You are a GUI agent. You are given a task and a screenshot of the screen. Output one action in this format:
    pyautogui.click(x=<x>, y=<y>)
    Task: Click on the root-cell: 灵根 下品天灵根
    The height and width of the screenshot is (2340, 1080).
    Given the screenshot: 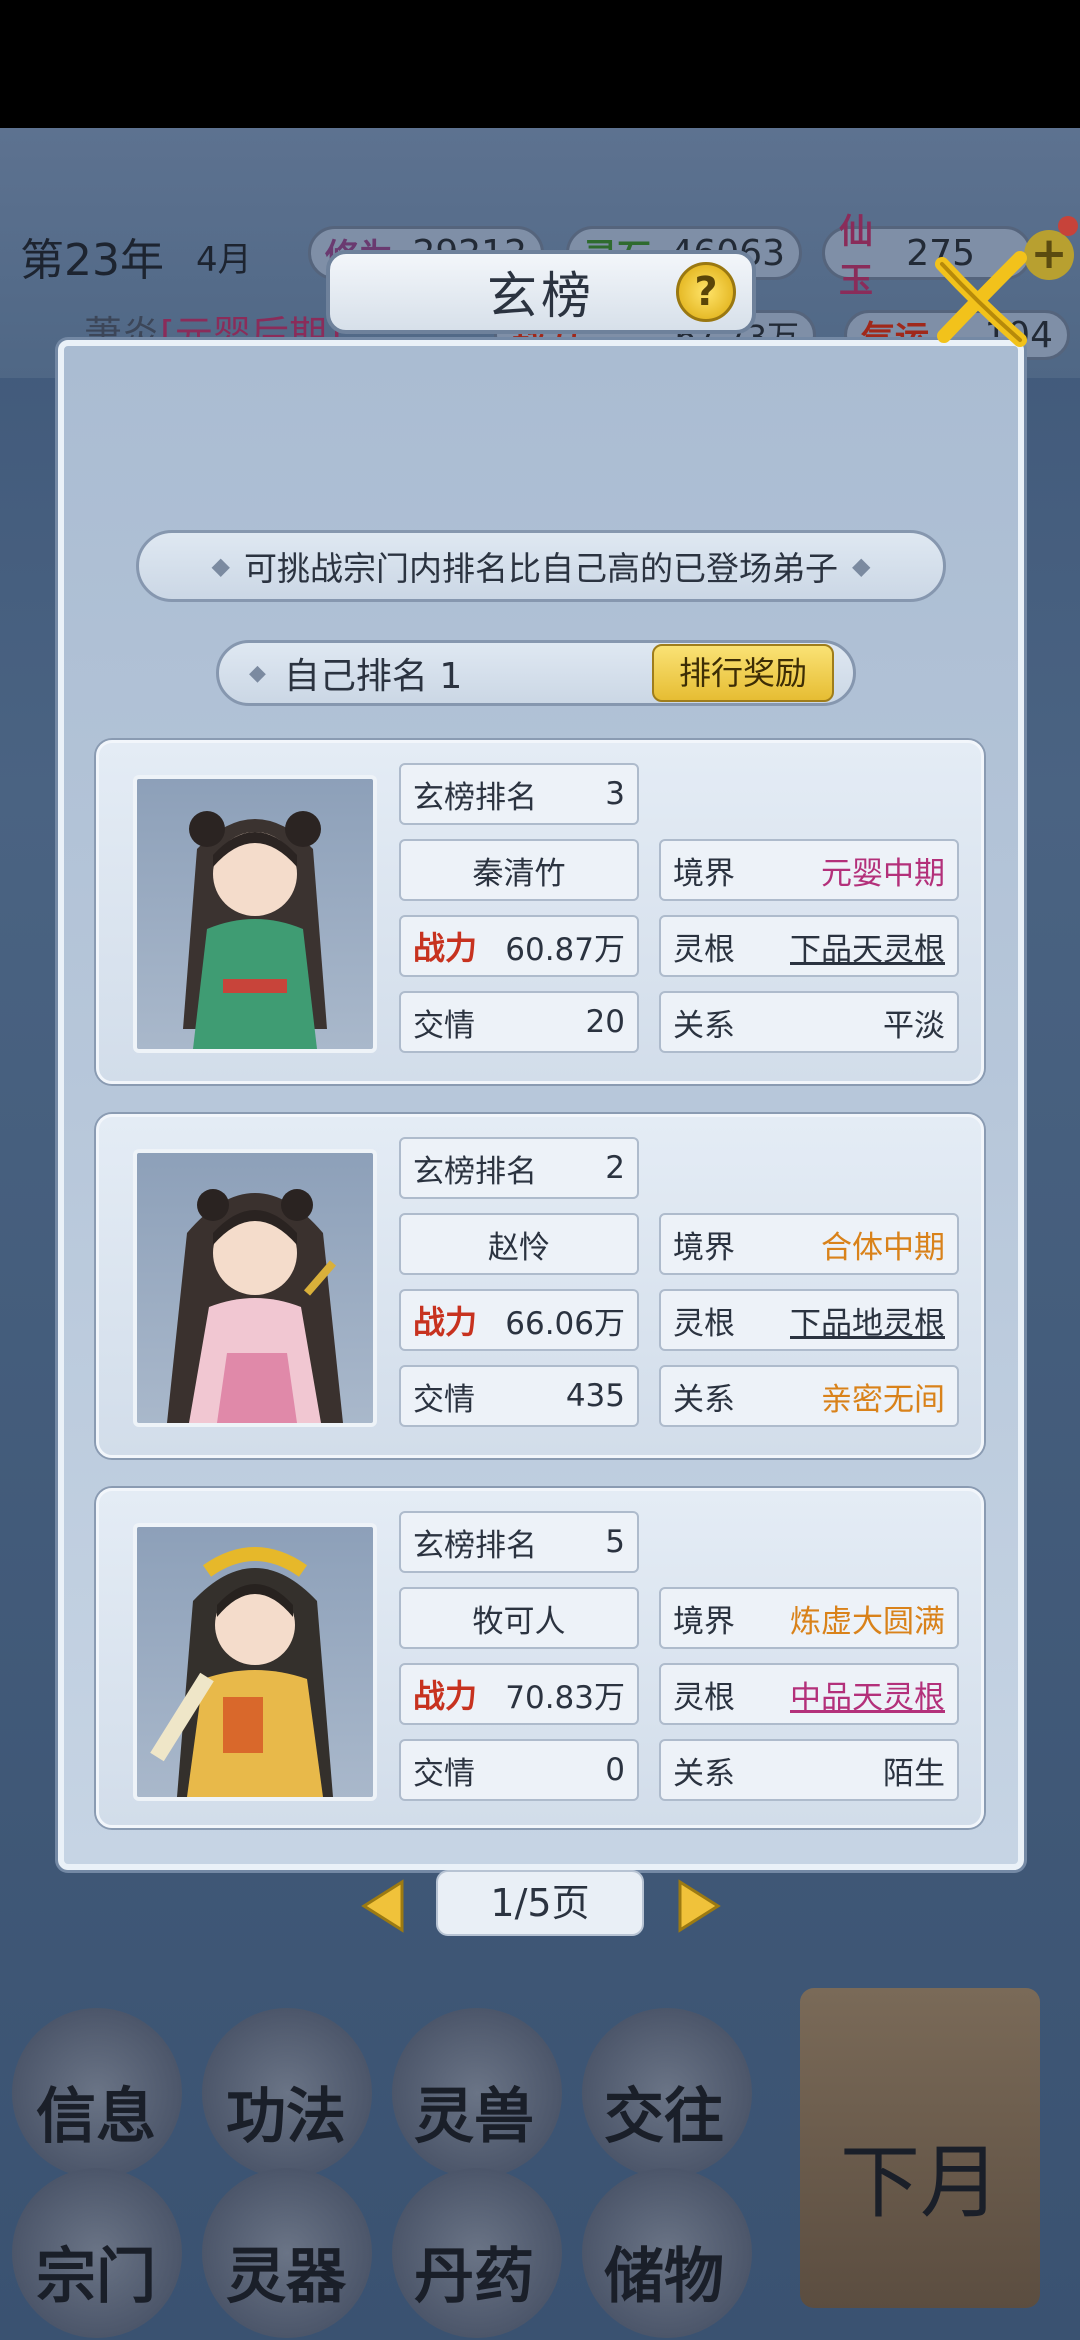 What is the action you would take?
    pyautogui.click(x=809, y=946)
    